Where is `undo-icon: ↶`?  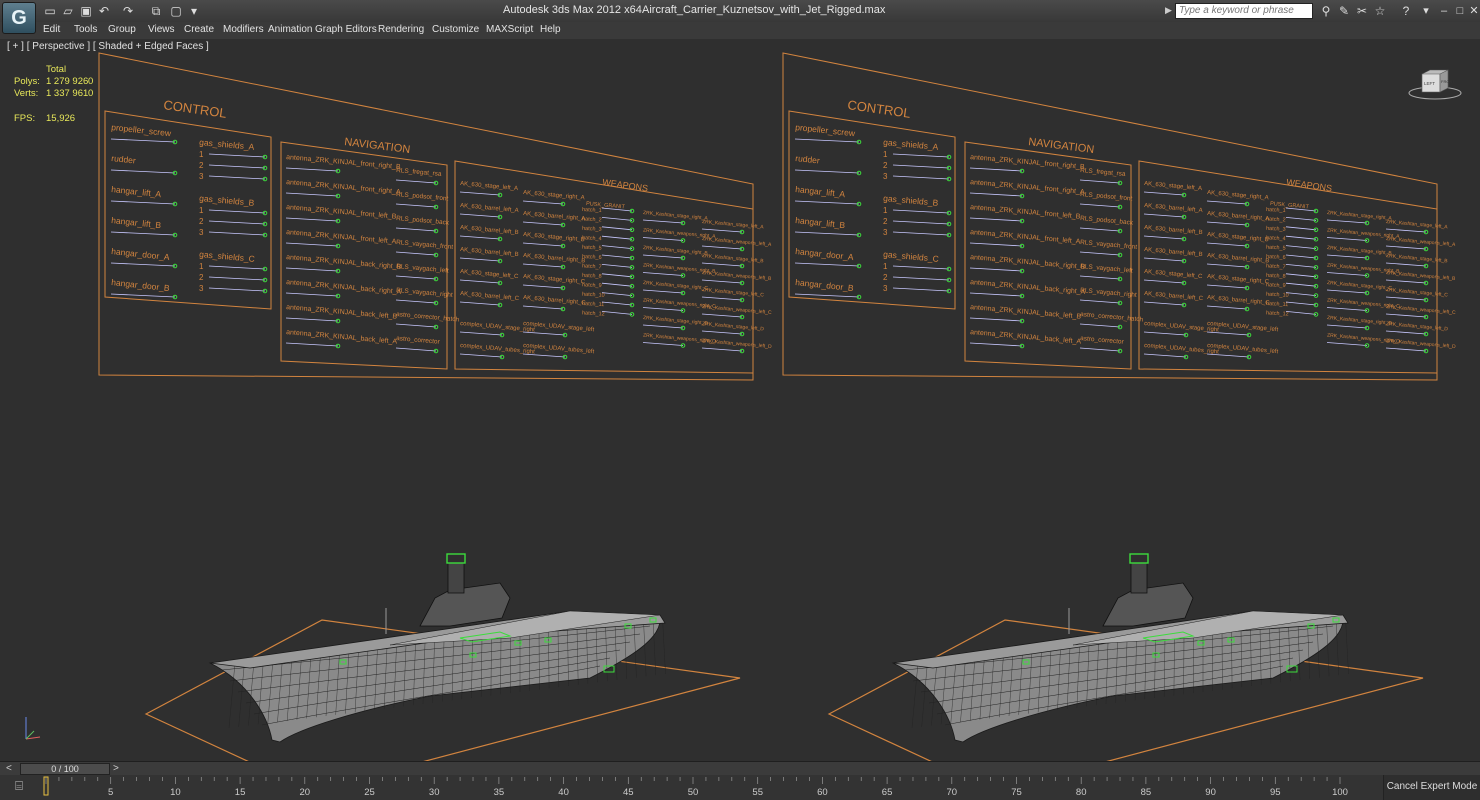 undo-icon: ↶ is located at coordinates (104, 11).